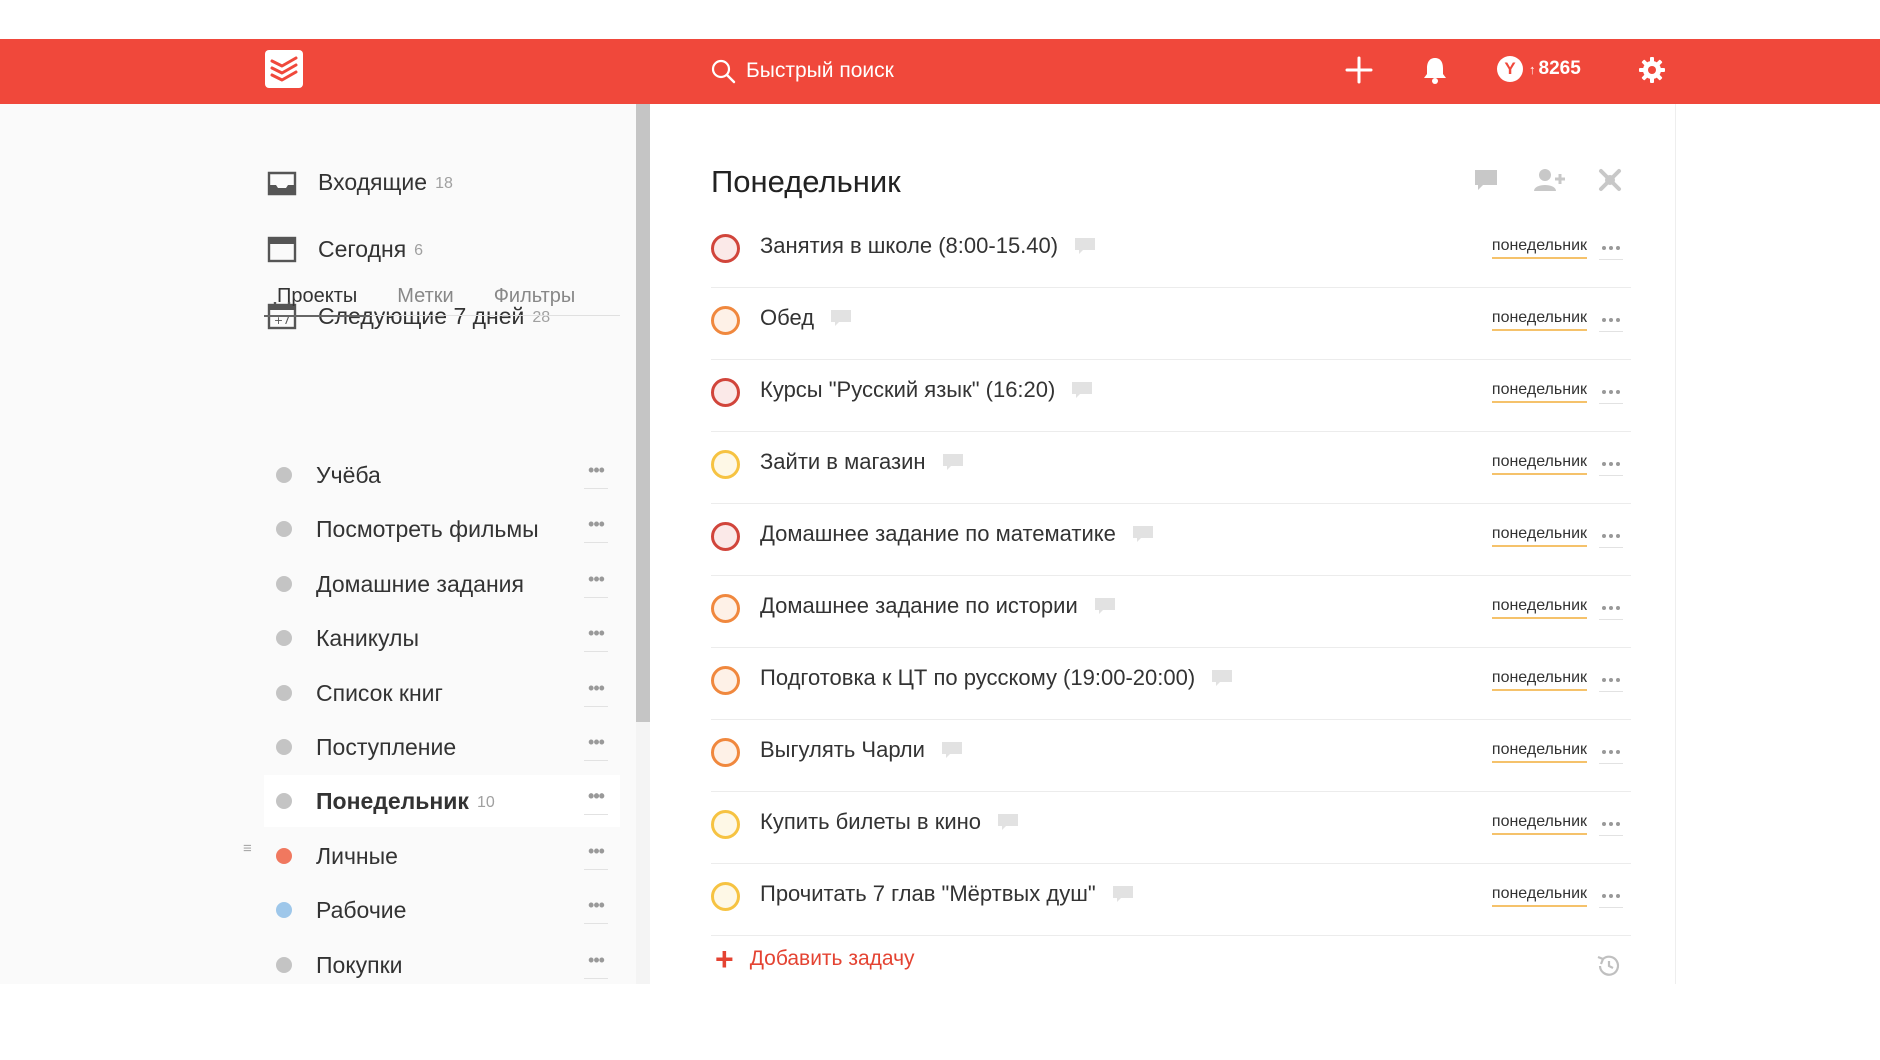 The image size is (1880, 1060). What do you see at coordinates (1171, 395) in the screenshot?
I see `task-item: Курсы "Русский язык" (16:20) понедельник` at bounding box center [1171, 395].